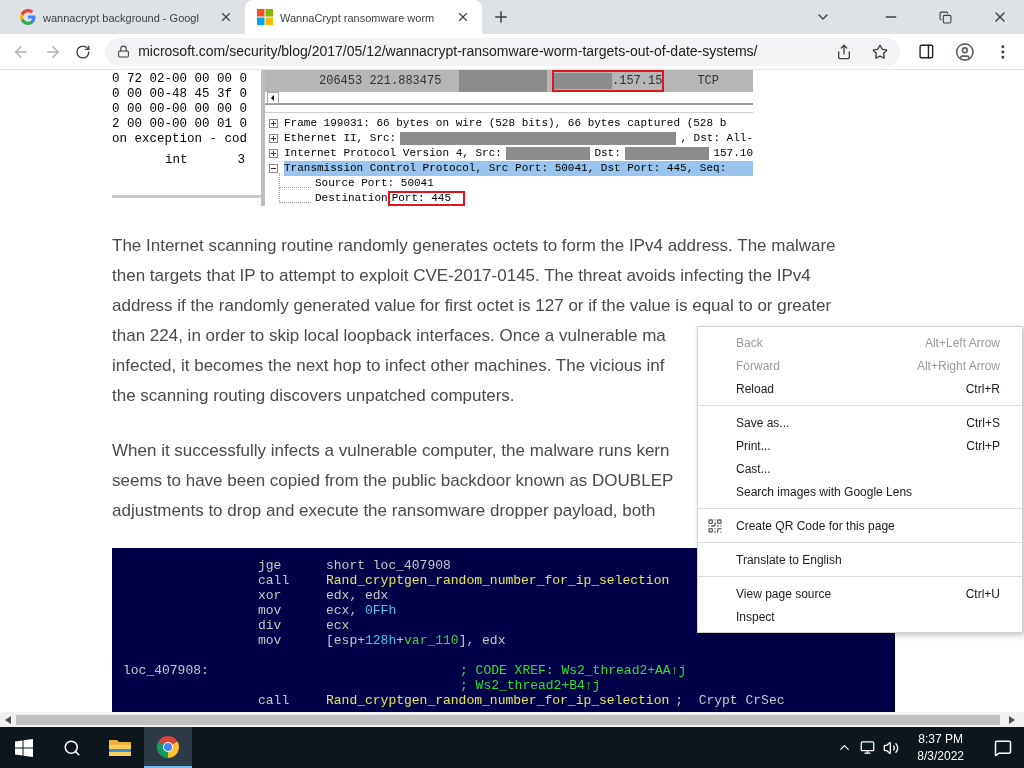  I want to click on tab-title: WannaCrypt ransomware worm, so click(357, 18).